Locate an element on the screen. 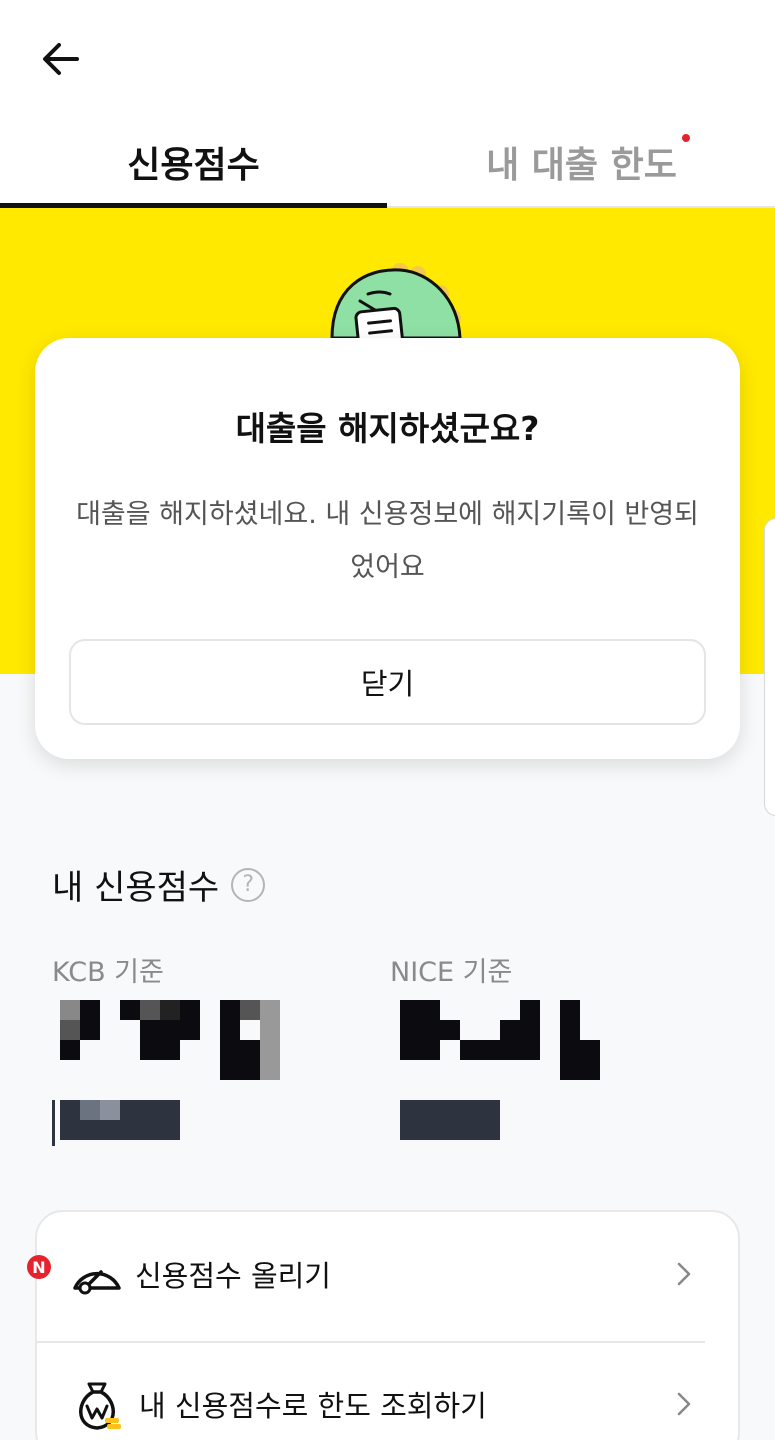 This screenshot has width=775, height=1440. menu-item-label: 신용점수 올리기 is located at coordinates (233, 1276).